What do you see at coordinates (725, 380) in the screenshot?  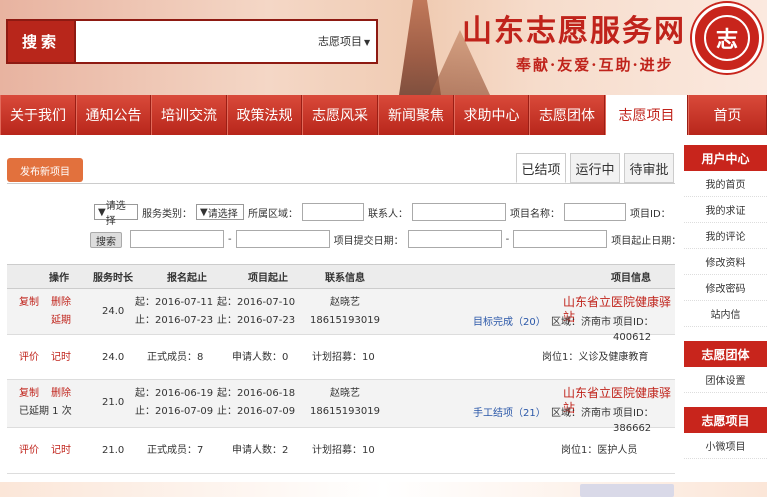 I see `sidebar-item-group-settings: 团体设置` at bounding box center [725, 380].